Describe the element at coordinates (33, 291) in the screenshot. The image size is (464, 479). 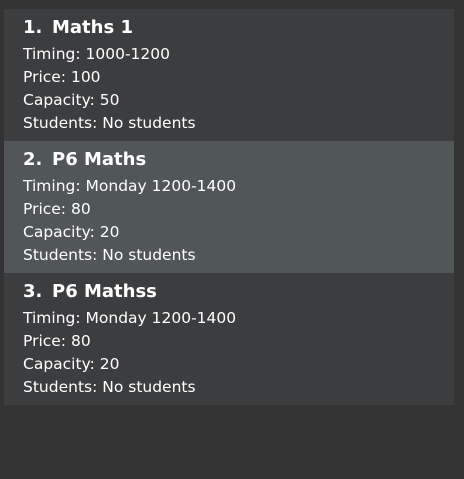
I see `class-index: 3.` at that location.